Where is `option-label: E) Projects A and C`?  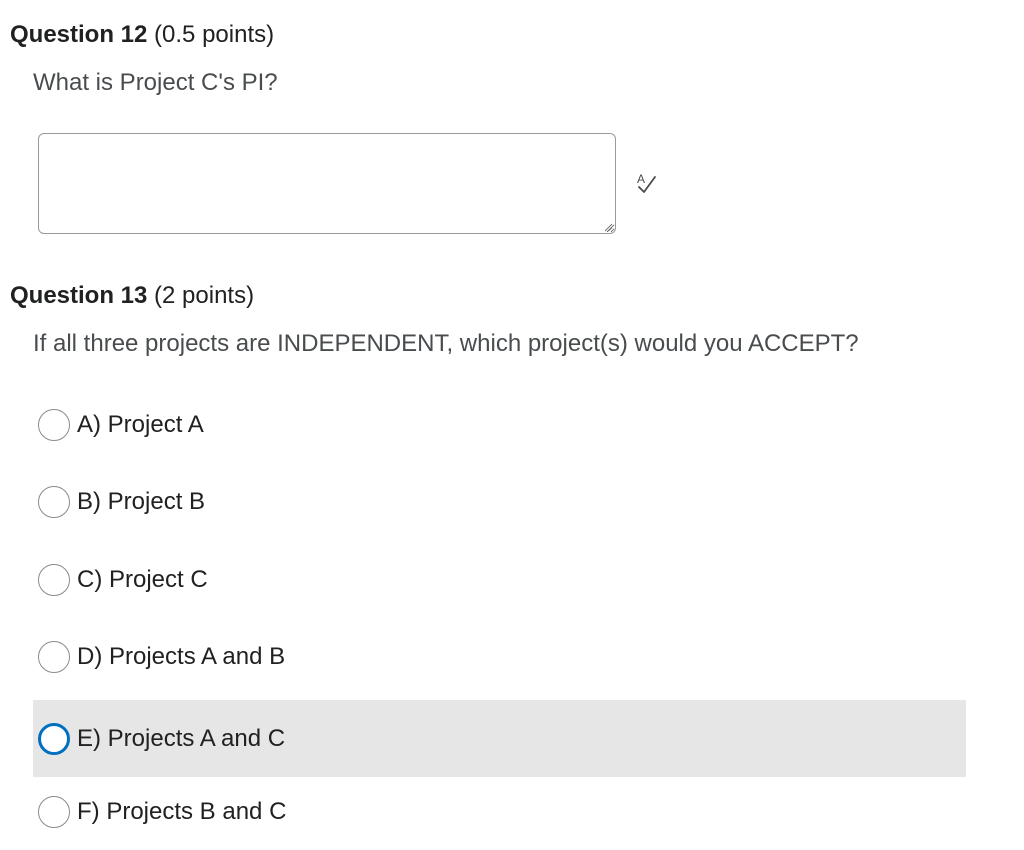
option-label: E) Projects A and C is located at coordinates (181, 738).